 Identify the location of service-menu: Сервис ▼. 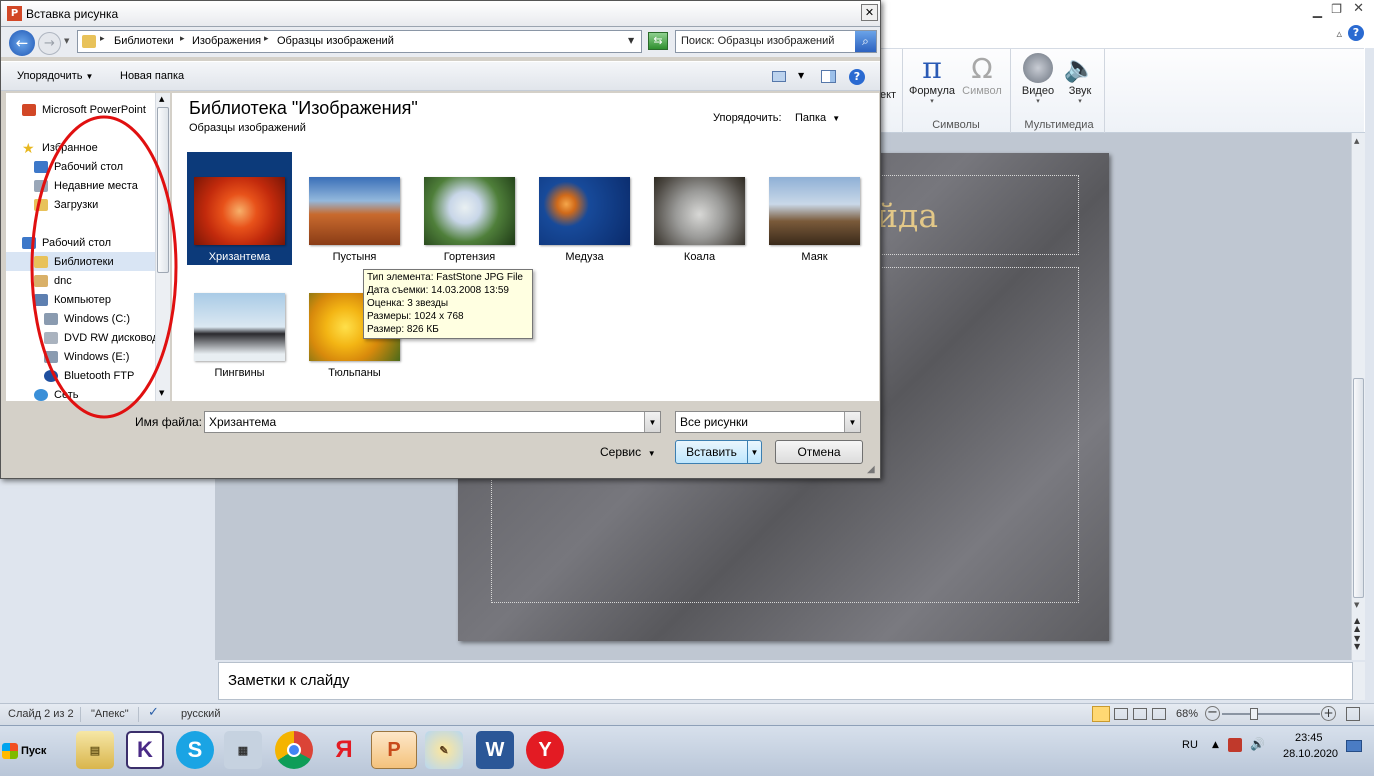
(628, 452).